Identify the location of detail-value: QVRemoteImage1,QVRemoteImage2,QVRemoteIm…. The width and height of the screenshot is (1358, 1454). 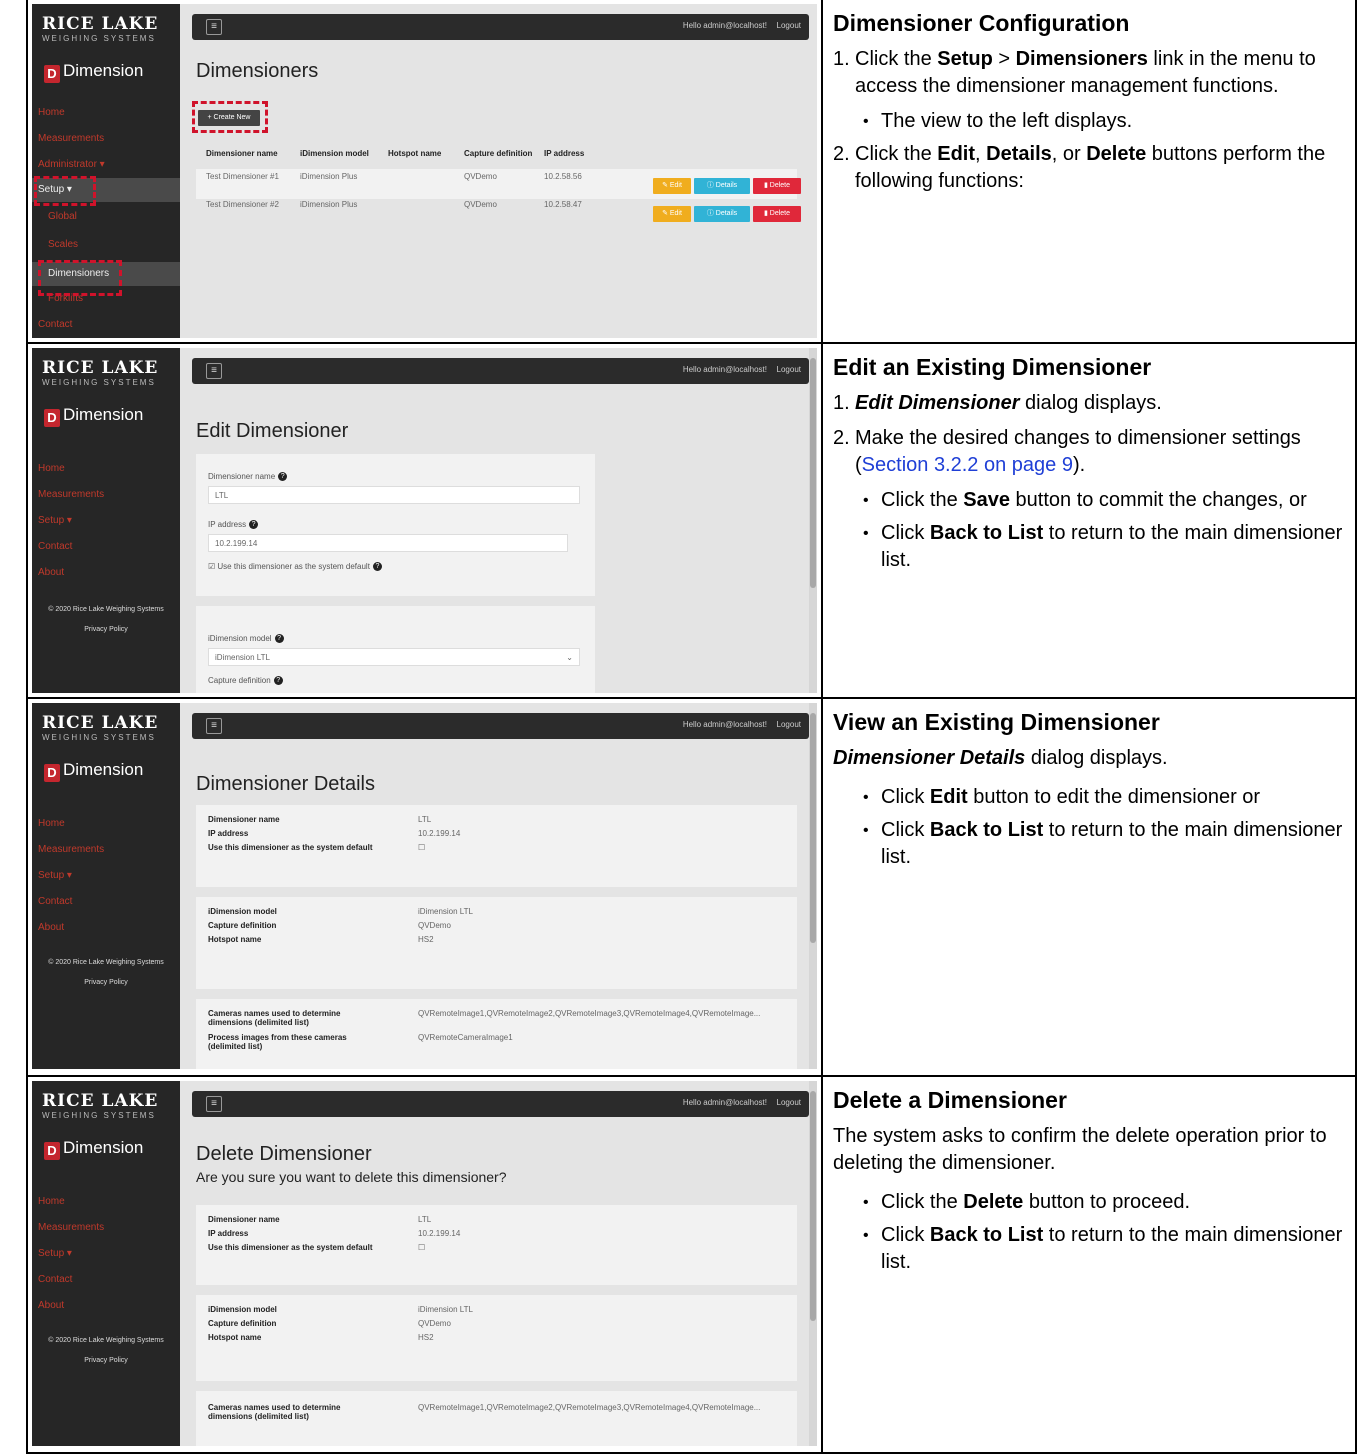
(589, 1013).